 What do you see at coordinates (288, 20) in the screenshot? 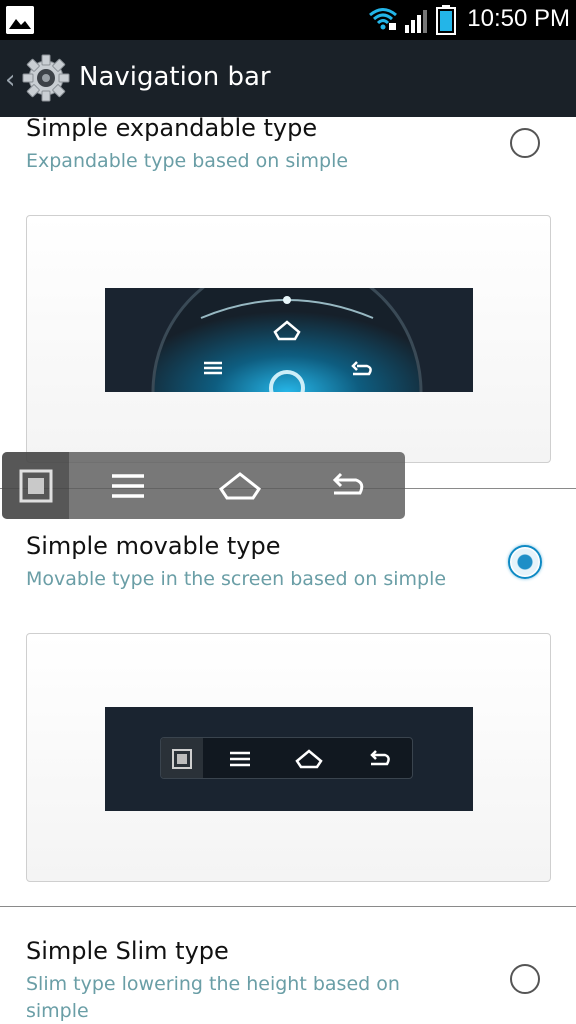
I see `status-bar: 10:50 PM` at bounding box center [288, 20].